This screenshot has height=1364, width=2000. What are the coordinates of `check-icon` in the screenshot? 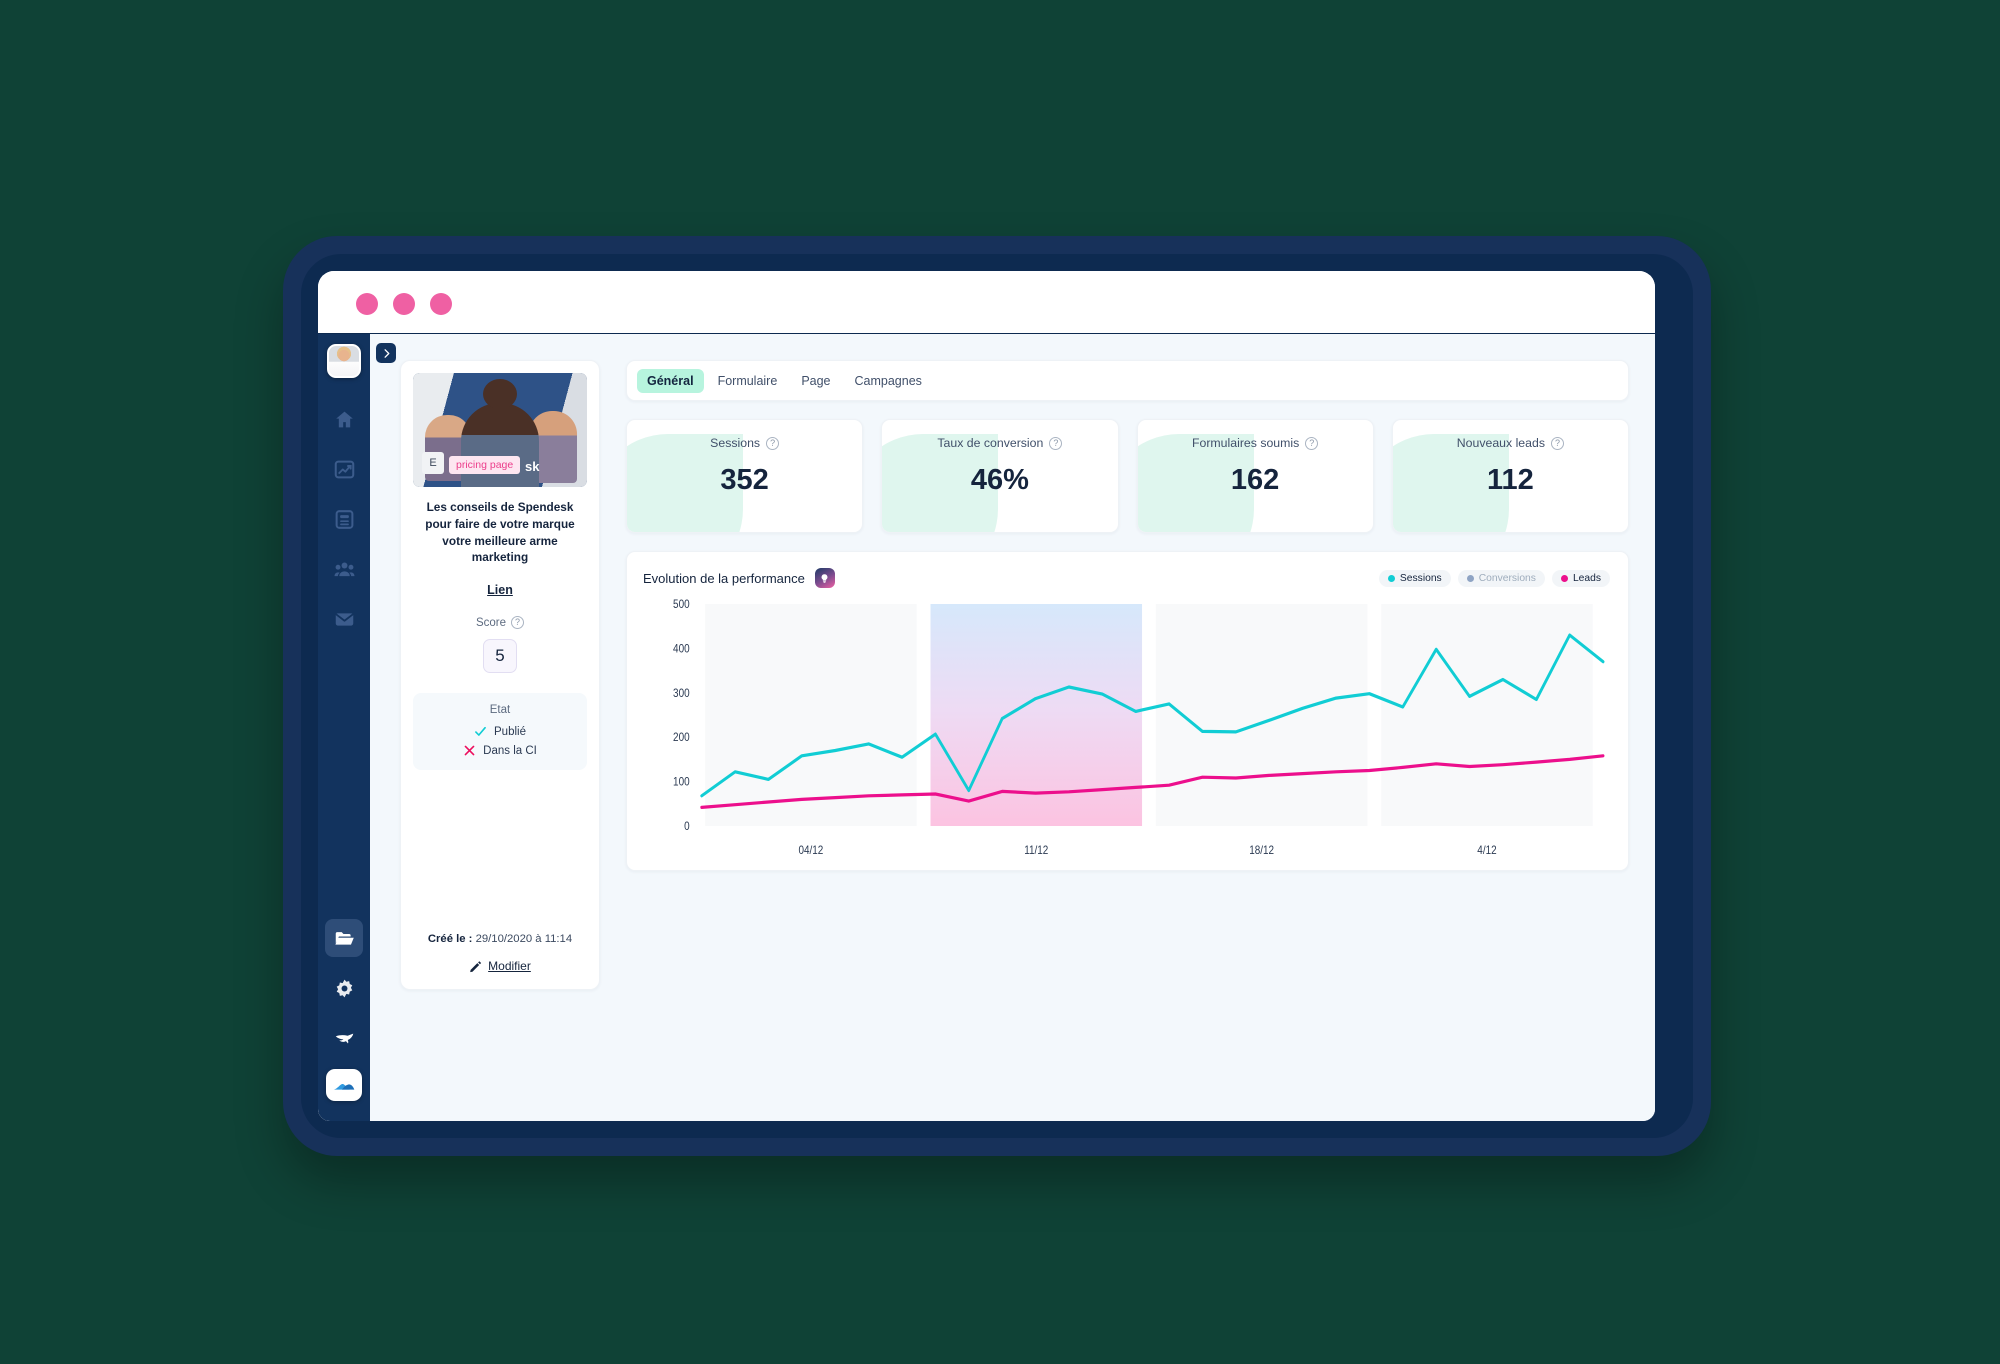 It's located at (480, 731).